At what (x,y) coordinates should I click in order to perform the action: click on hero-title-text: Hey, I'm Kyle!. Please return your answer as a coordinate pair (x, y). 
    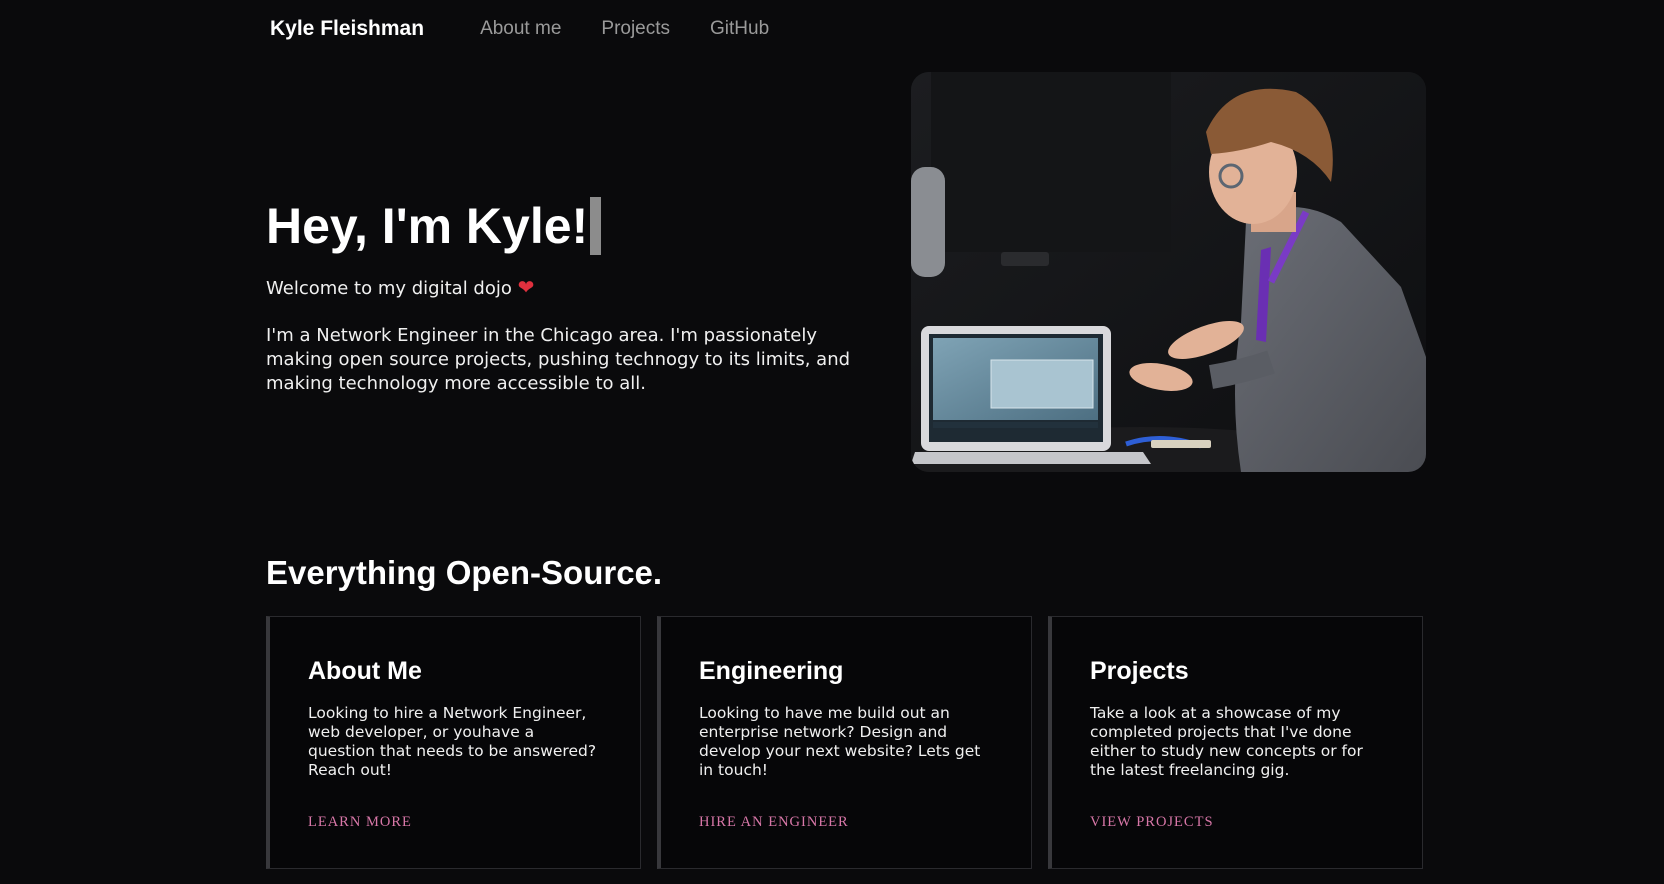
    Looking at the image, I should click on (427, 226).